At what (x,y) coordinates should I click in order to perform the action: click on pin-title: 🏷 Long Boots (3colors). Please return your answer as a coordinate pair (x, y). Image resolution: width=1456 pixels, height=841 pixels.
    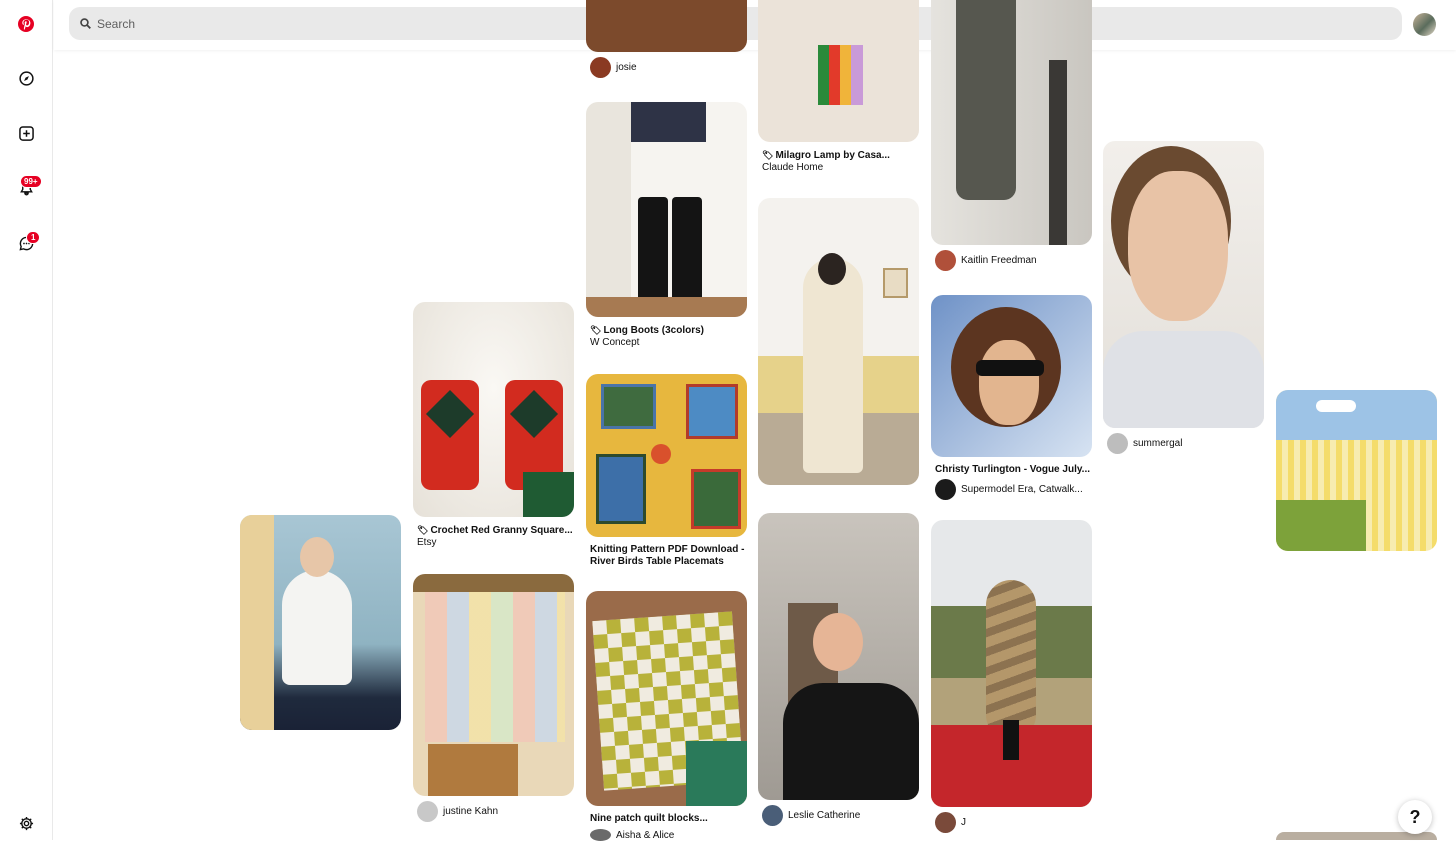
    Looking at the image, I should click on (666, 330).